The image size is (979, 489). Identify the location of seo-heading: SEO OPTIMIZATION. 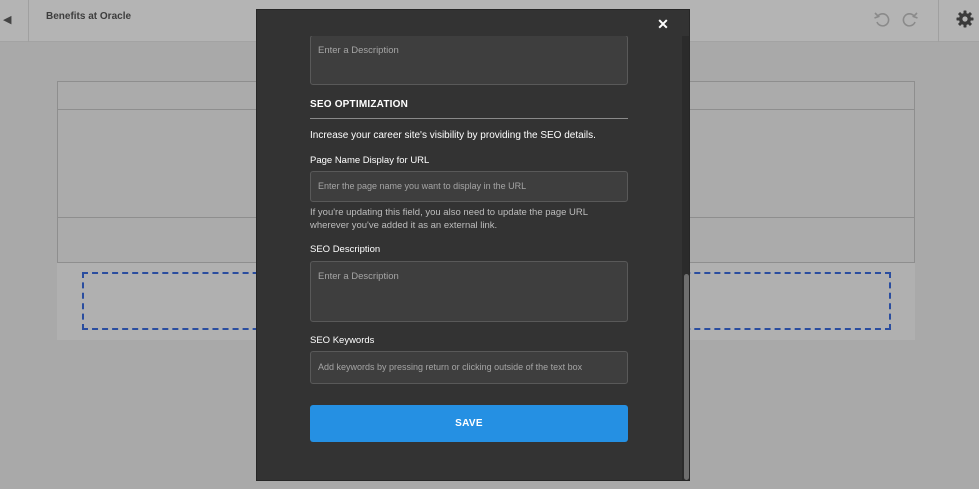
(359, 104).